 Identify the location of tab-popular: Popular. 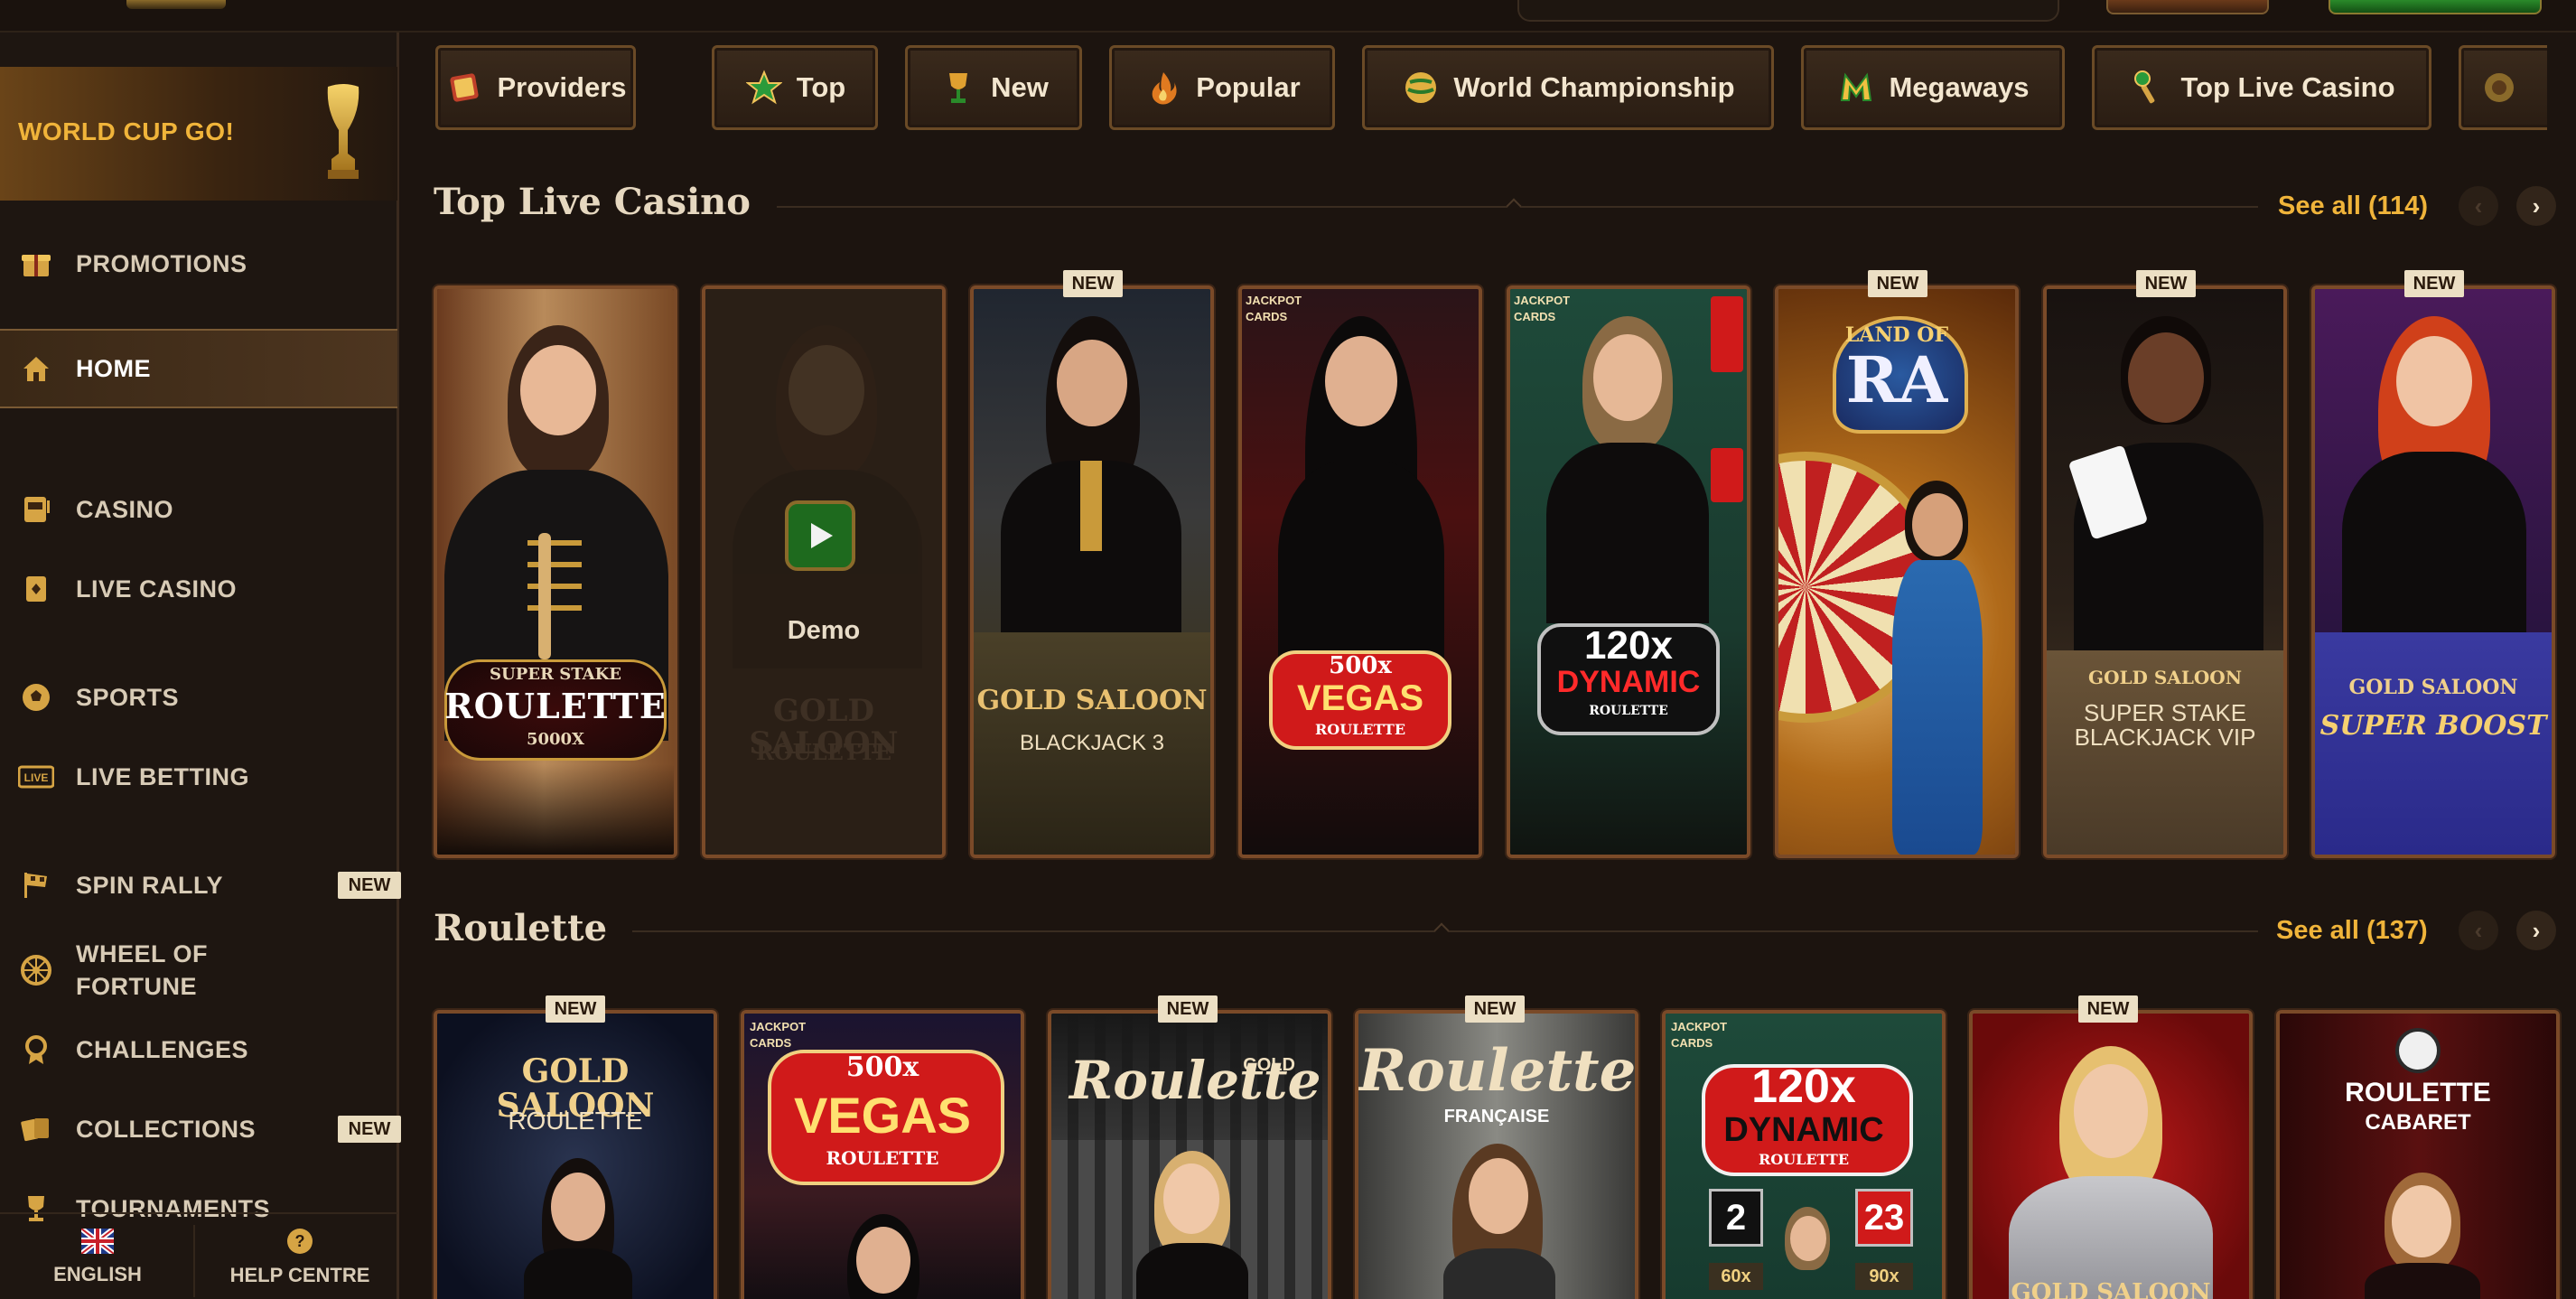
(1222, 87).